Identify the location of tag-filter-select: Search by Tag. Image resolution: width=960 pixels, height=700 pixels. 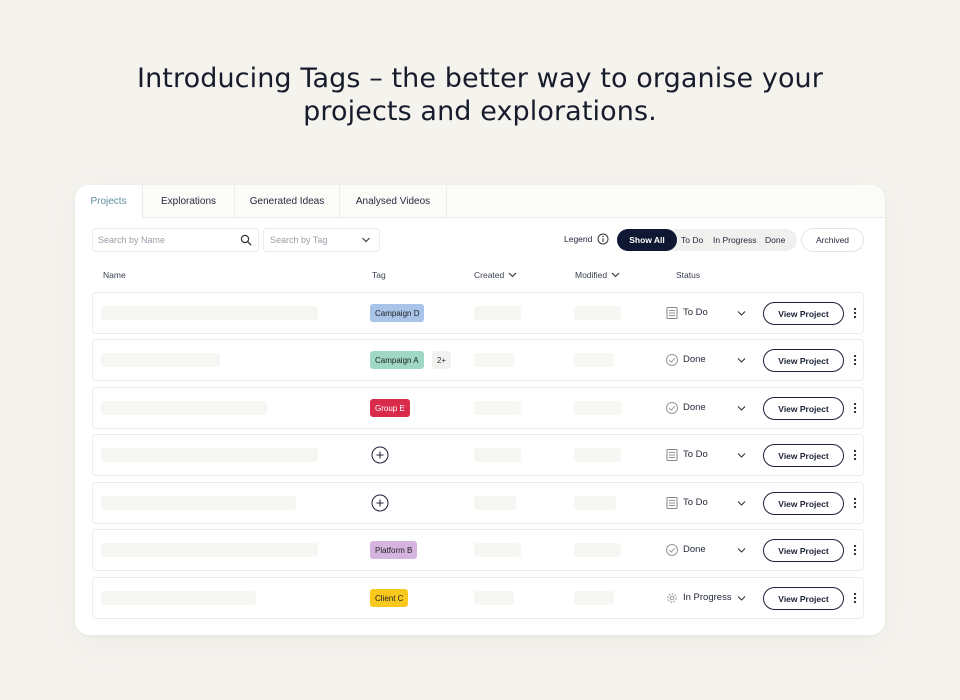
(321, 240).